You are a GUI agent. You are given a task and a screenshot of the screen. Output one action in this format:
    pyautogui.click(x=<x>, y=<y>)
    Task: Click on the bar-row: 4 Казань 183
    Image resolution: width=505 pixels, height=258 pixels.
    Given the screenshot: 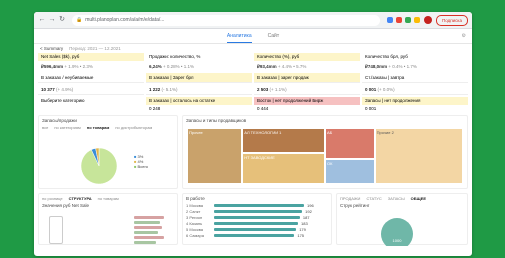 What is the action you would take?
    pyautogui.click(x=257, y=223)
    